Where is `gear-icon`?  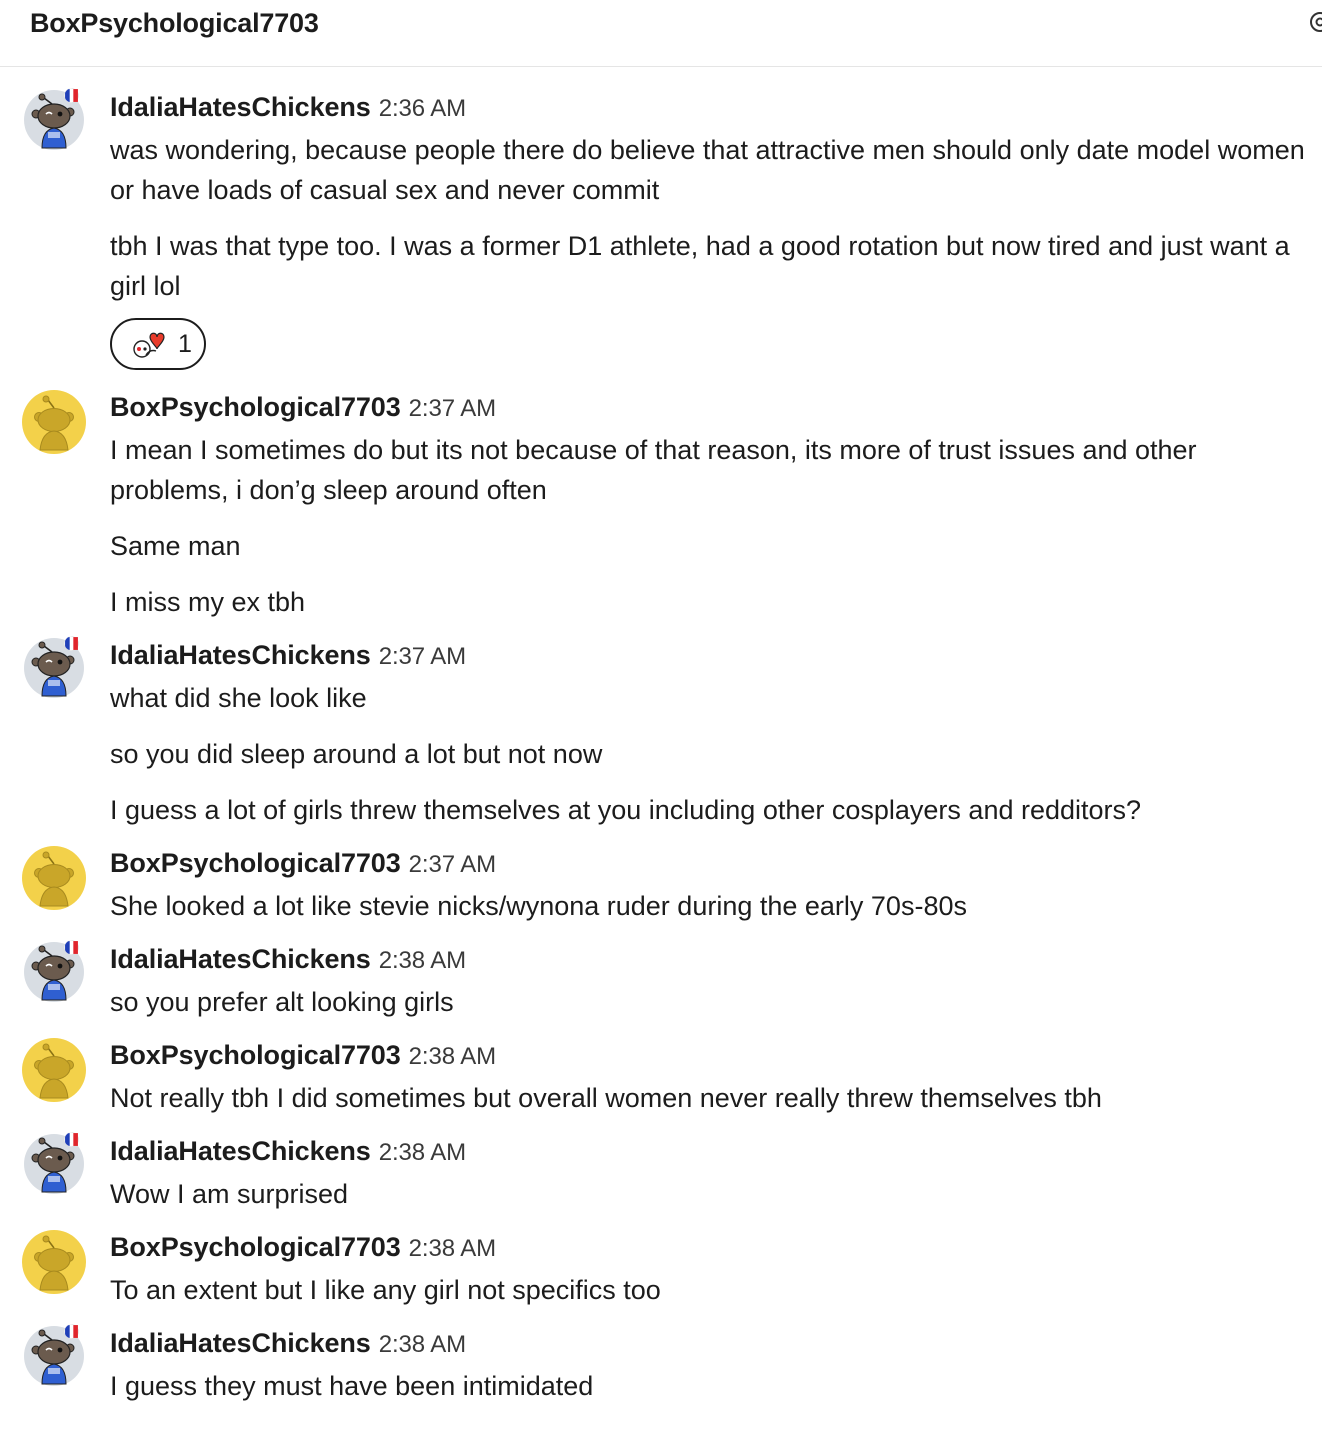
gear-icon is located at coordinates (1314, 22).